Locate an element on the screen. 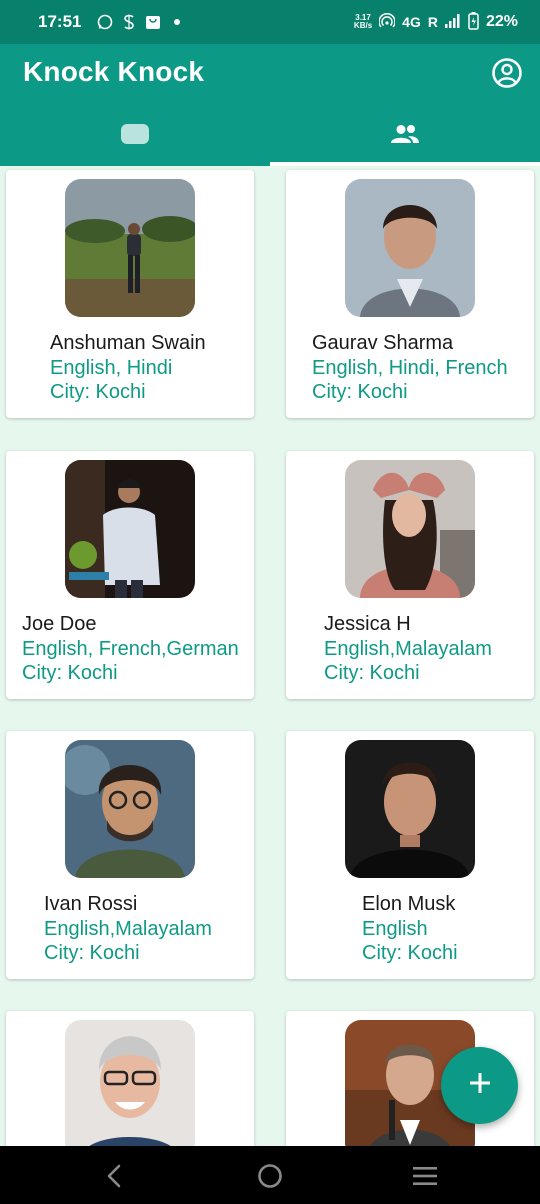  add-icon is located at coordinates (480, 1085).